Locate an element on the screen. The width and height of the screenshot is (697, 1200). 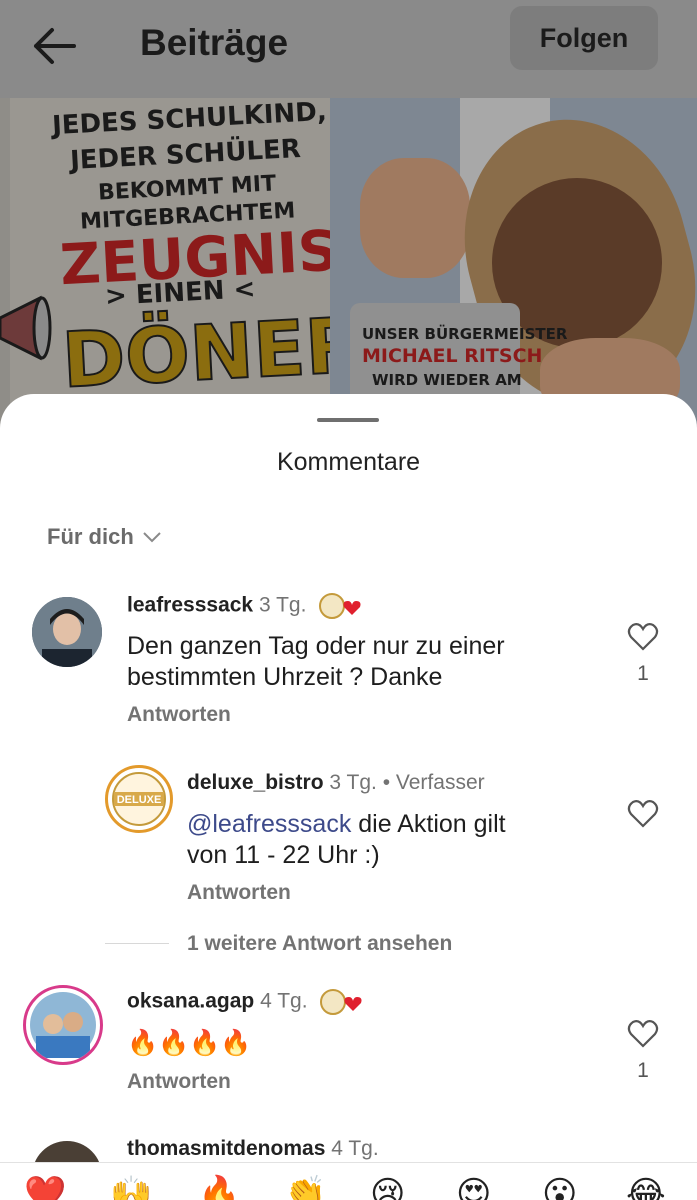
divider is located at coordinates (137, 943).